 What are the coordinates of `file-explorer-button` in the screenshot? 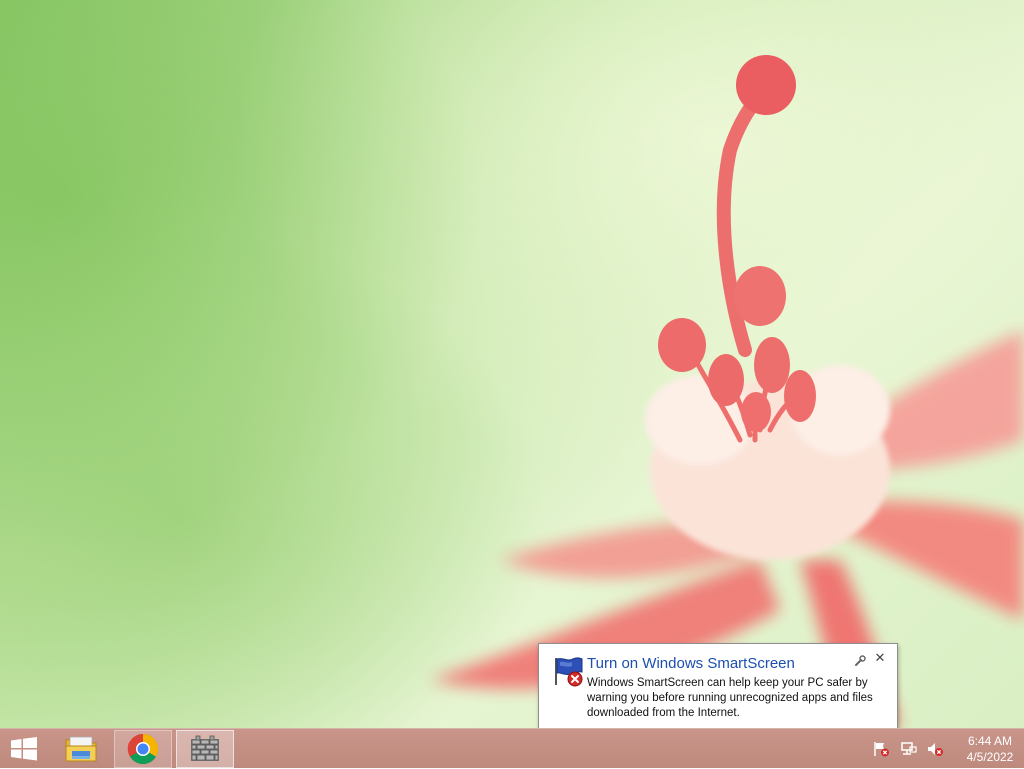 It's located at (81, 749).